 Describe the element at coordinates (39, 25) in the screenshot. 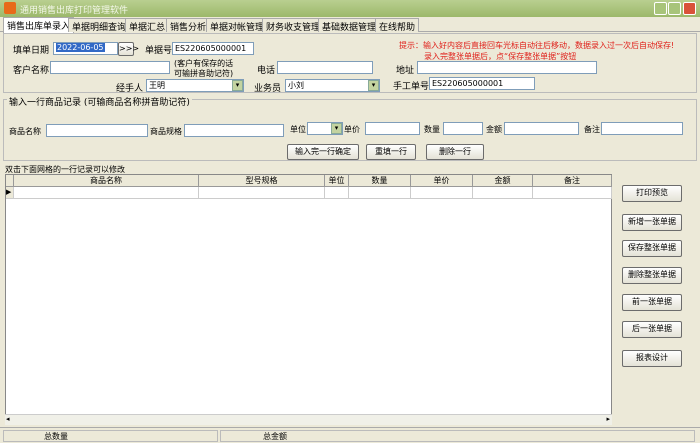

I see `tab-sales-entry: 销售出库单录入` at that location.